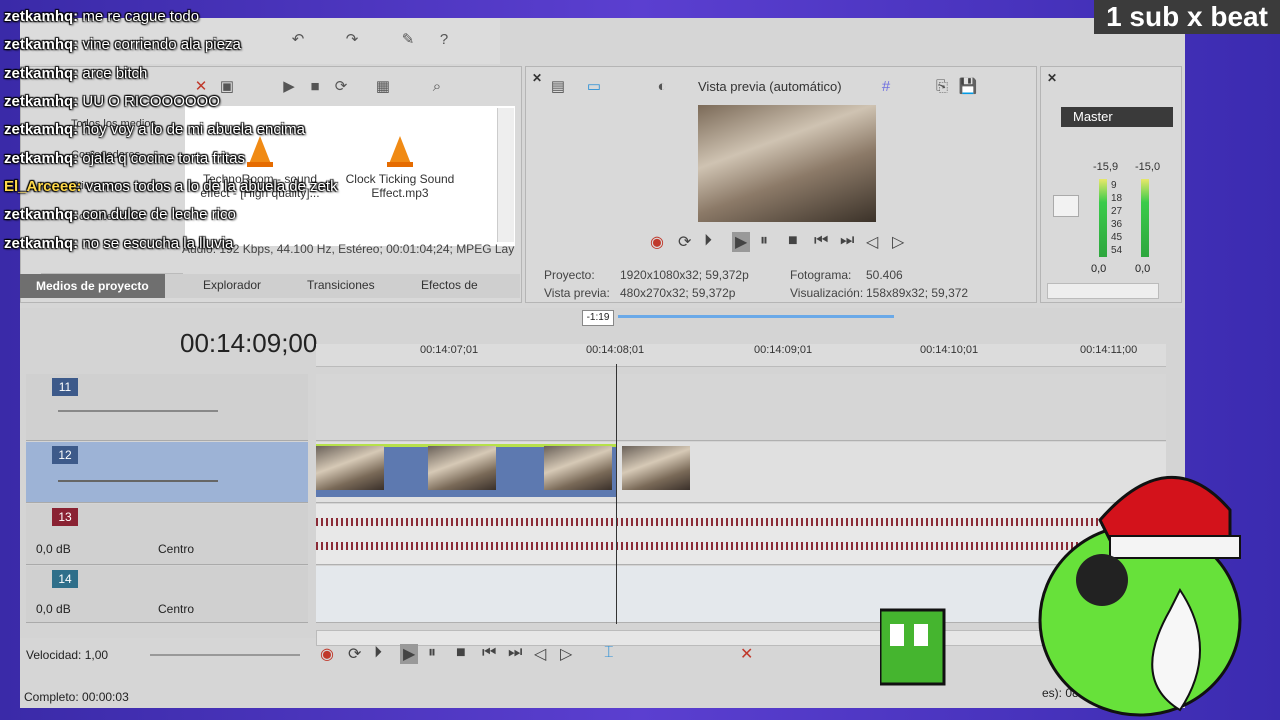 Image resolution: width=1280 pixels, height=720 pixels. Describe the element at coordinates (1066, 206) in the screenshot. I see `master-fader` at that location.